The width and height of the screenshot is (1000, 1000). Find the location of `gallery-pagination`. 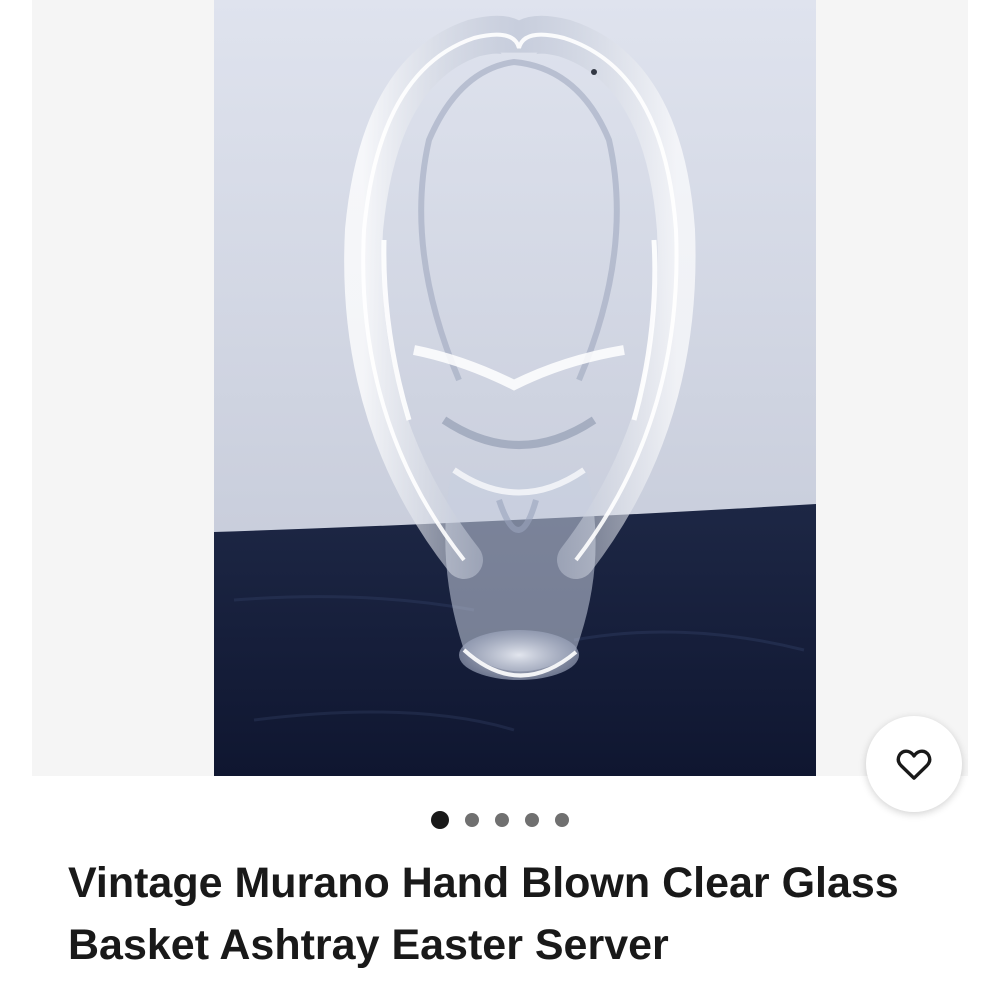

gallery-pagination is located at coordinates (500, 820).